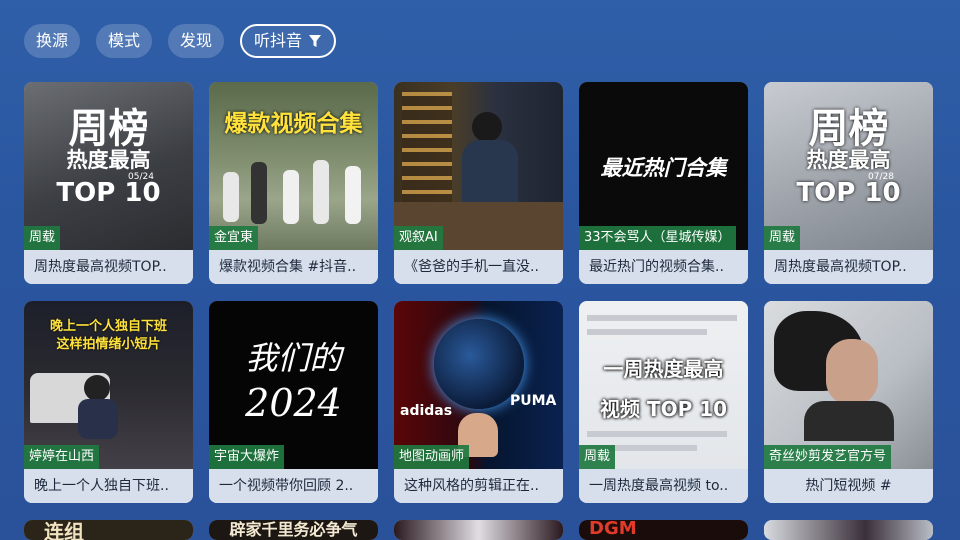  I want to click on thumb-title: DGM, so click(613, 529).